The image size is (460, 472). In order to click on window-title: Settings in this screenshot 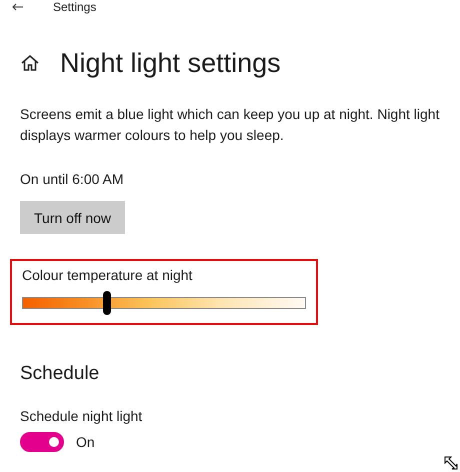, I will do `click(74, 7)`.